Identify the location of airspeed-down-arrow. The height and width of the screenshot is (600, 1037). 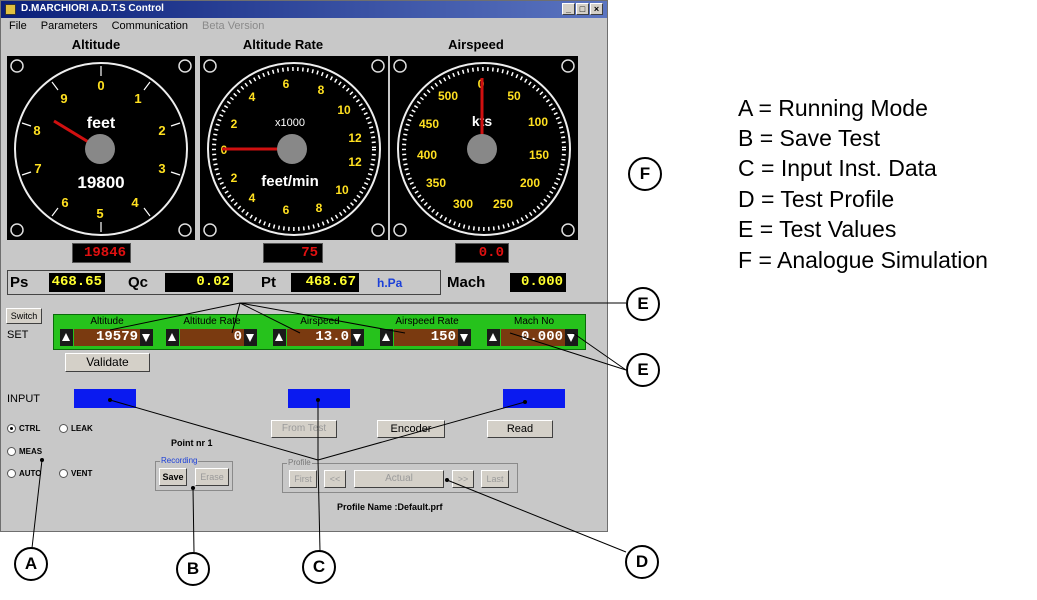
(357, 337).